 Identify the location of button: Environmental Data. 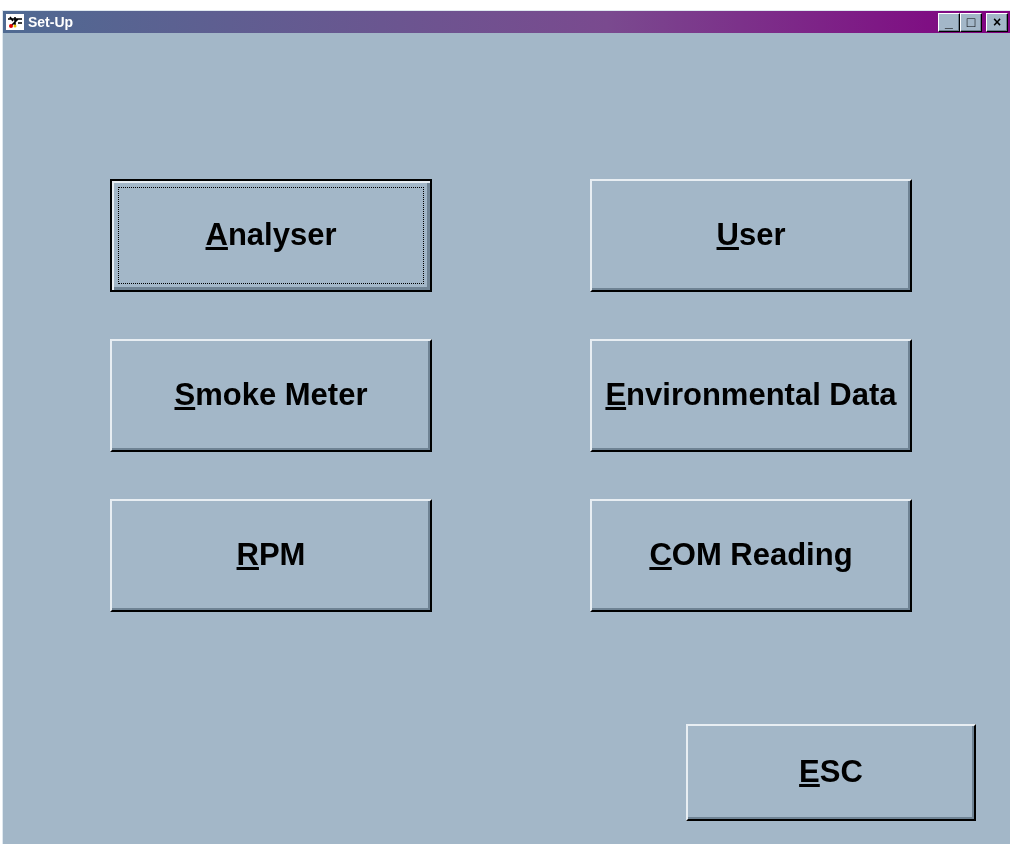
(751, 395).